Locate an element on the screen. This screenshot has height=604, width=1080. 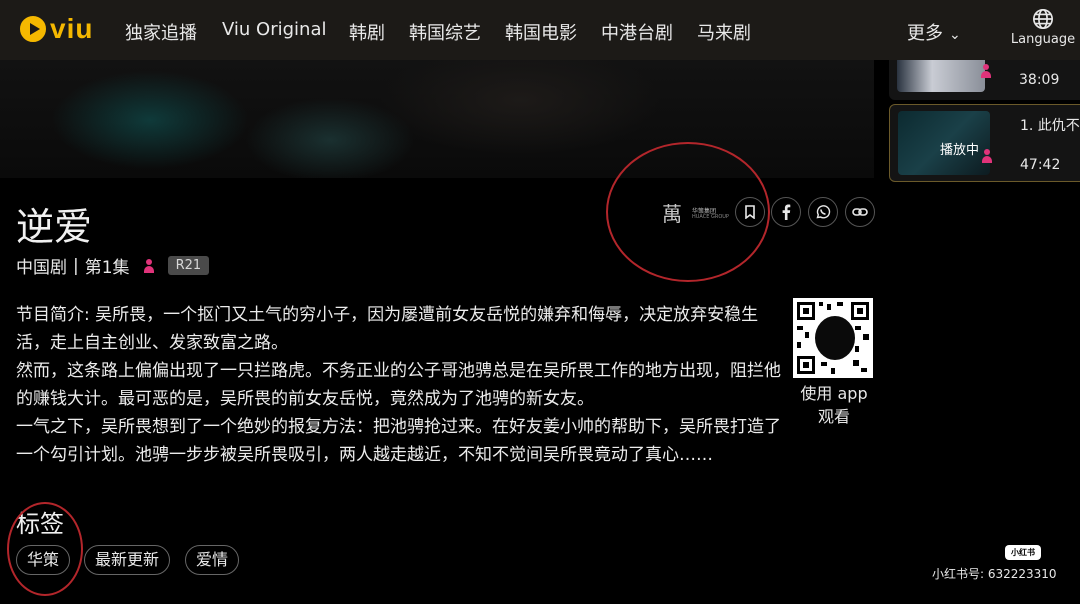
watermark-badge: 小红书 is located at coordinates (1023, 552).